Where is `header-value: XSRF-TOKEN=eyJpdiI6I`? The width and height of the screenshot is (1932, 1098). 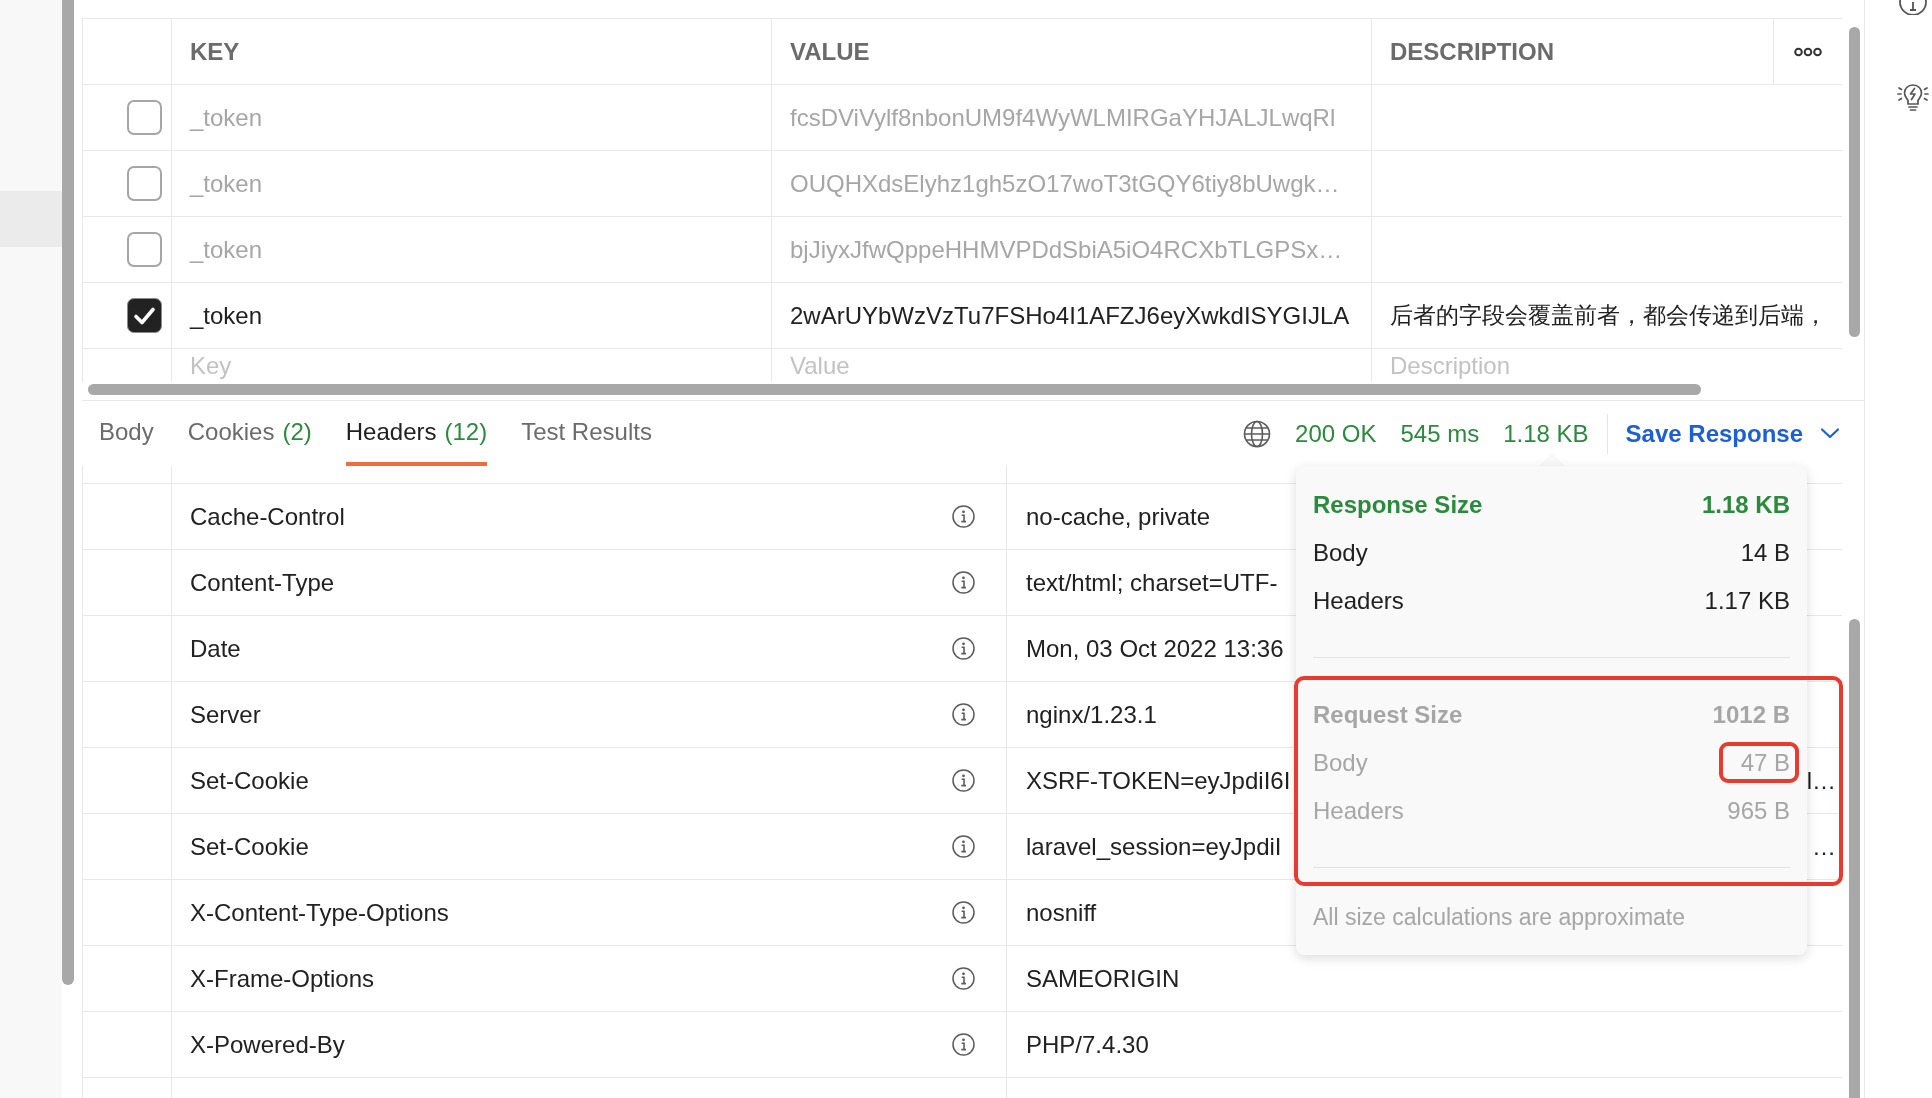
header-value: XSRF-TOKEN=eyJpdiI6I is located at coordinates (1158, 780).